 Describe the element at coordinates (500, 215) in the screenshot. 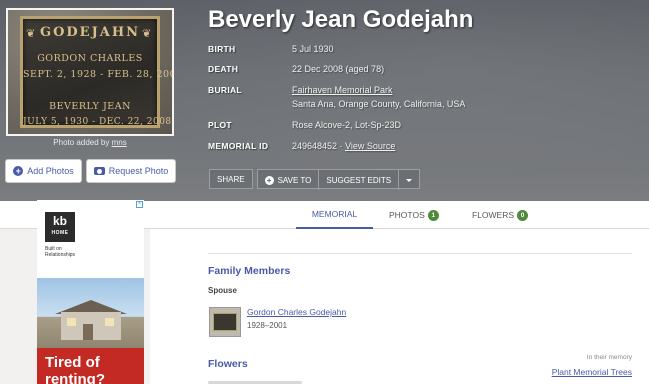

I see `tab-flowers: FLOWERS 0` at that location.